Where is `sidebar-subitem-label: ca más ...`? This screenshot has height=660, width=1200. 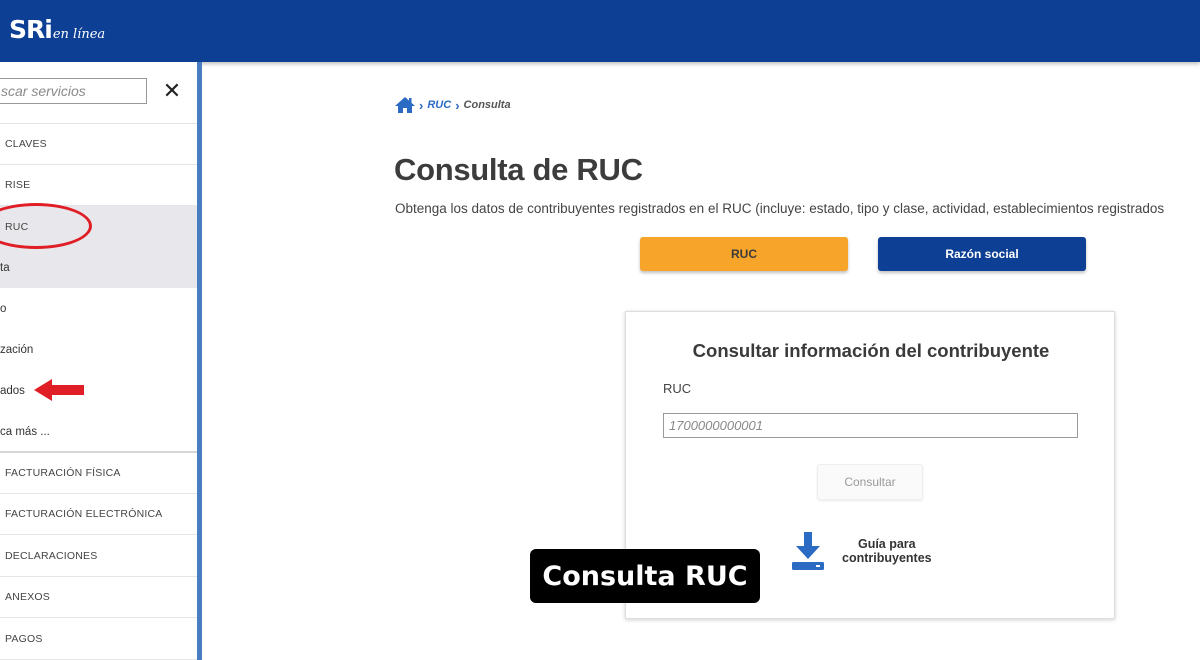
sidebar-subitem-label: ca más ... is located at coordinates (25, 431).